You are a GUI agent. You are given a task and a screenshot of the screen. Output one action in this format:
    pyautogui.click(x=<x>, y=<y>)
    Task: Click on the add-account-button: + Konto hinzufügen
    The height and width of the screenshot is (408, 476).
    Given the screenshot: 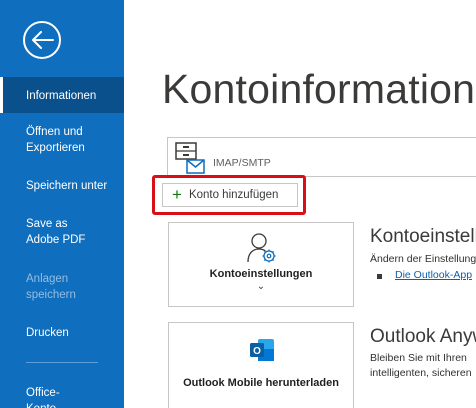 What is the action you would take?
    pyautogui.click(x=230, y=195)
    